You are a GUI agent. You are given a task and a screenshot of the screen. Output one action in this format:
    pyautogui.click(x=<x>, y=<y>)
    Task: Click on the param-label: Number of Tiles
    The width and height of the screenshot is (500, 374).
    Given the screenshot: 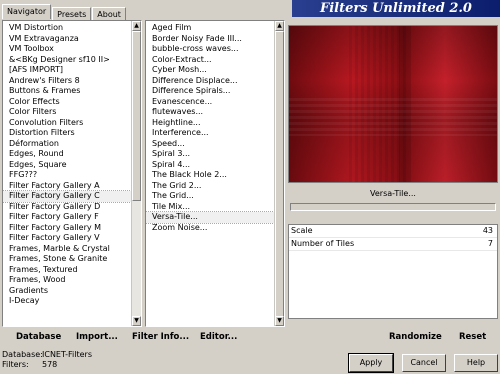 What is the action you would take?
    pyautogui.click(x=323, y=243)
    